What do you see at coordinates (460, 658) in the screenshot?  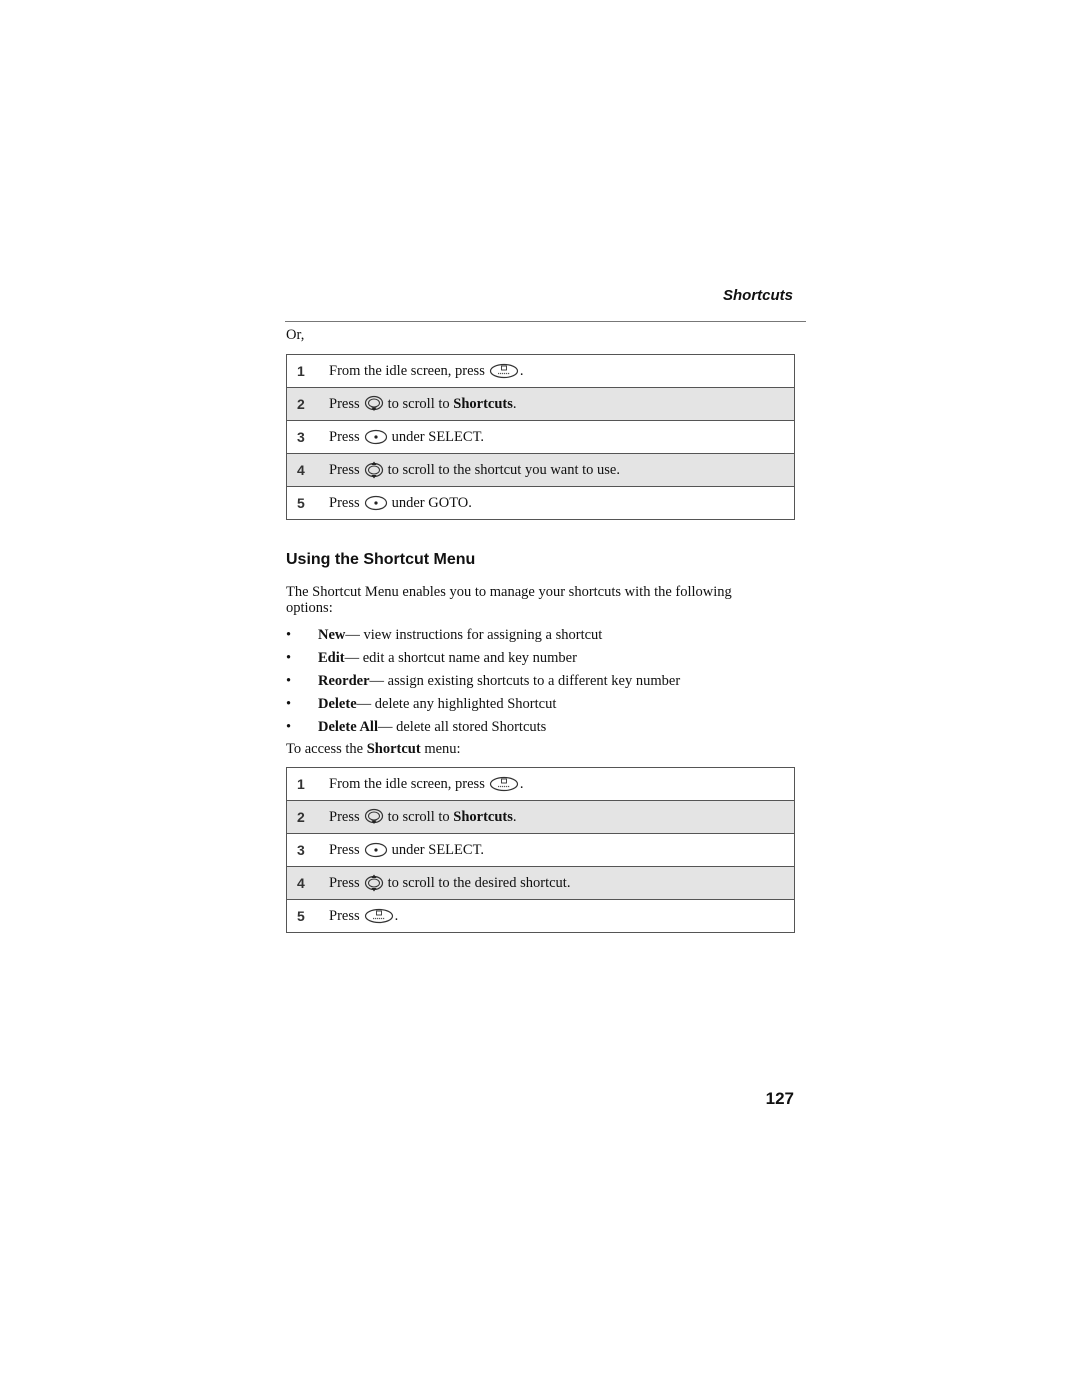 I see `option-desc: — edit a shortcut name and key number` at bounding box center [460, 658].